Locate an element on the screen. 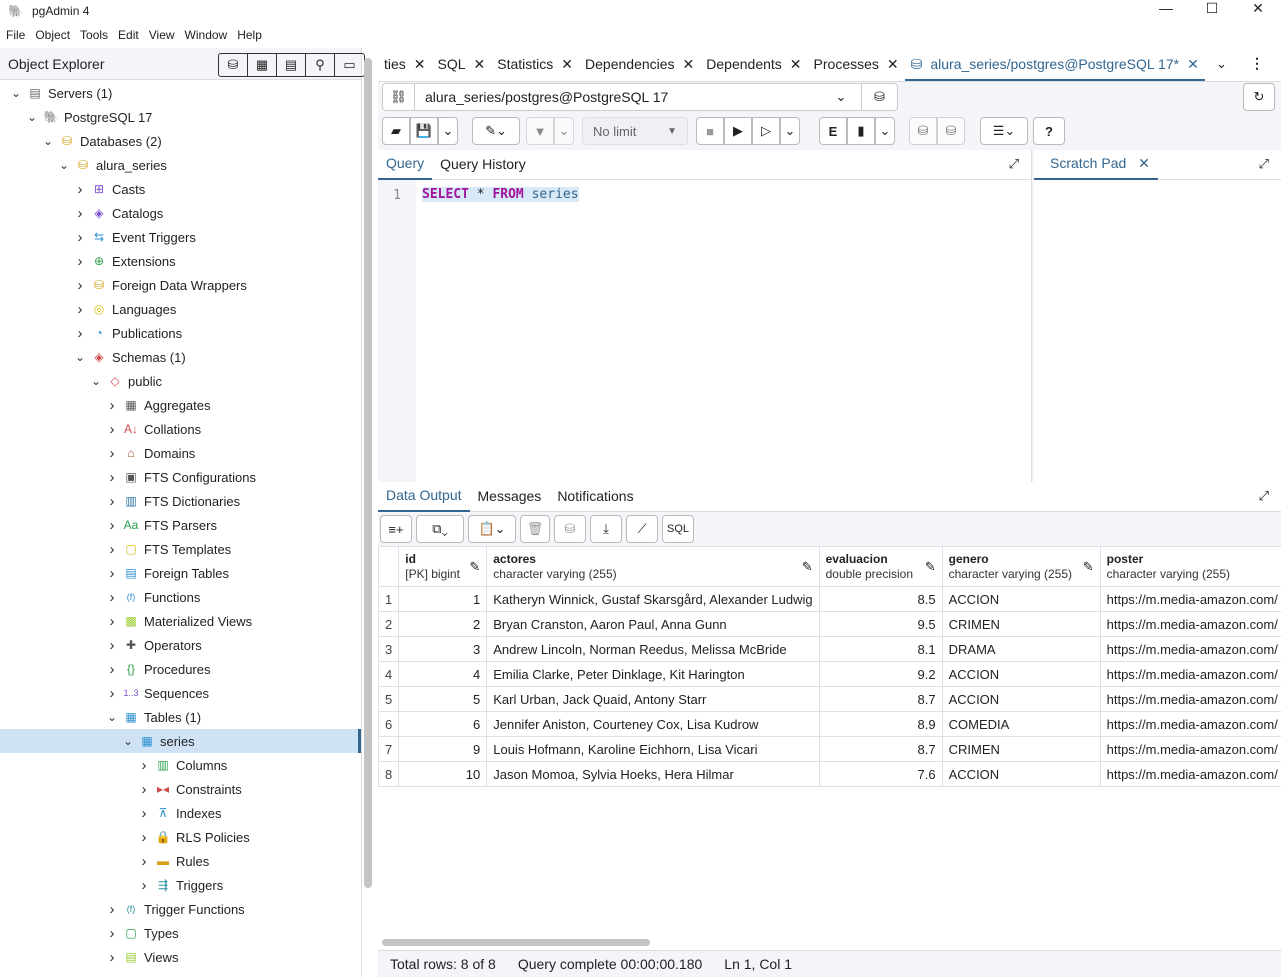 The height and width of the screenshot is (977, 1281). add-row-icon: ≡+ is located at coordinates (396, 529).